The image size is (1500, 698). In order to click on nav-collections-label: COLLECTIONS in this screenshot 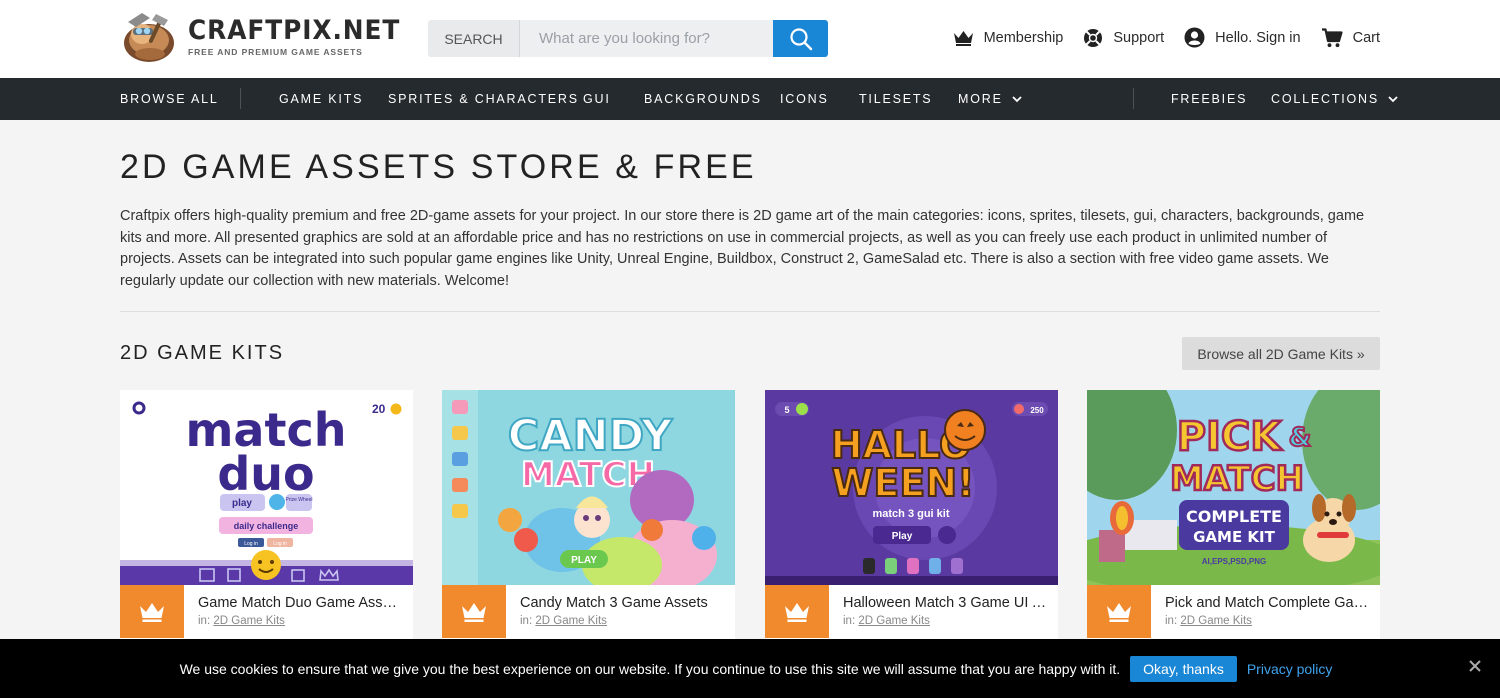, I will do `click(1325, 99)`.